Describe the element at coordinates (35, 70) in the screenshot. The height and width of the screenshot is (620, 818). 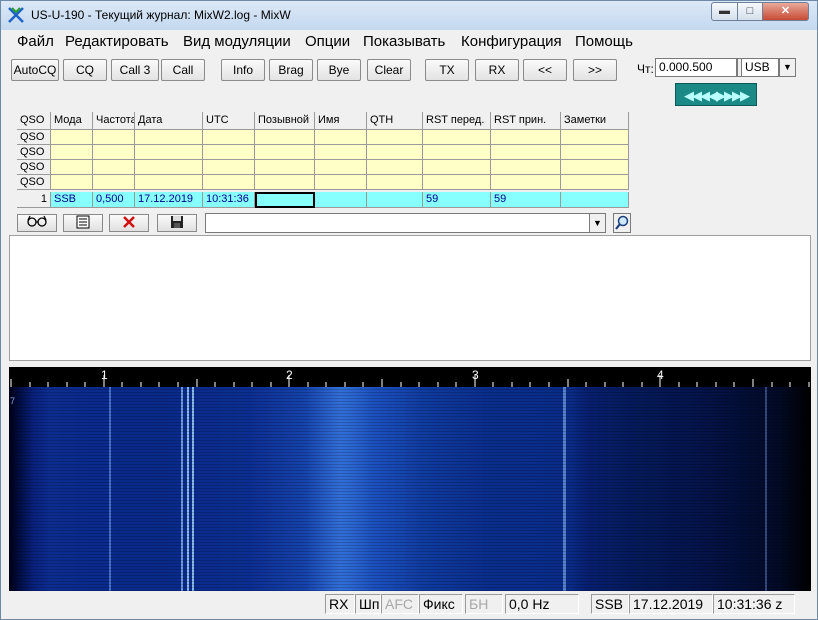
I see `autocq-button: AutoCQ` at that location.